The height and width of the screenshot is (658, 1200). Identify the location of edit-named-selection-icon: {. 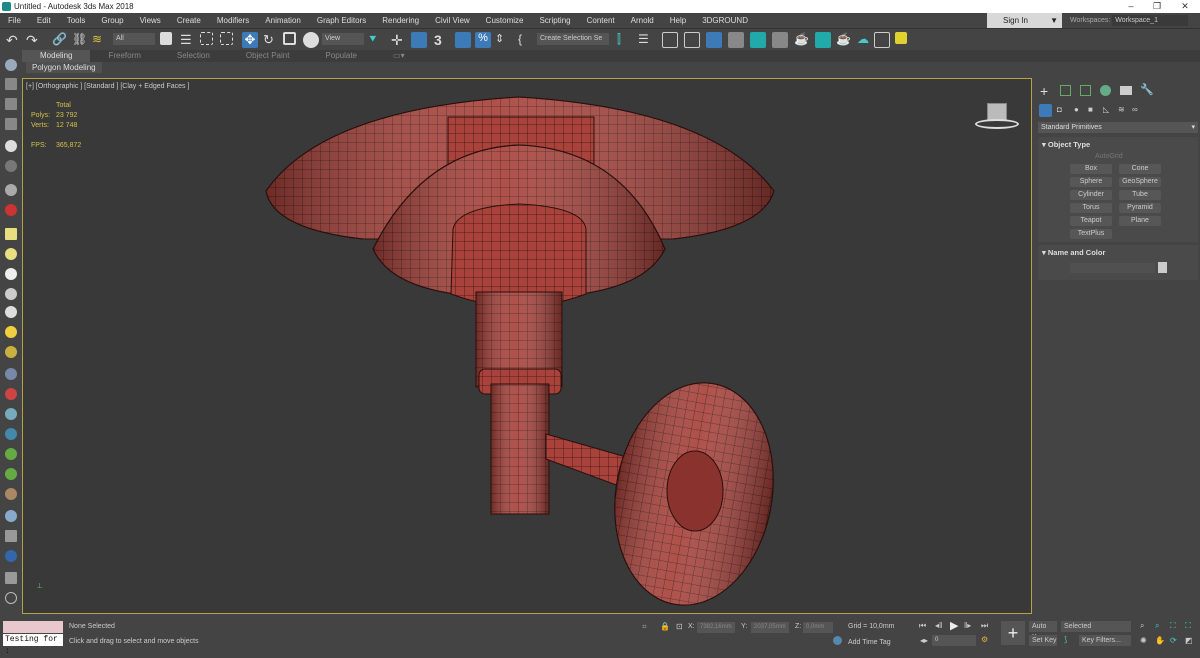
(526, 40).